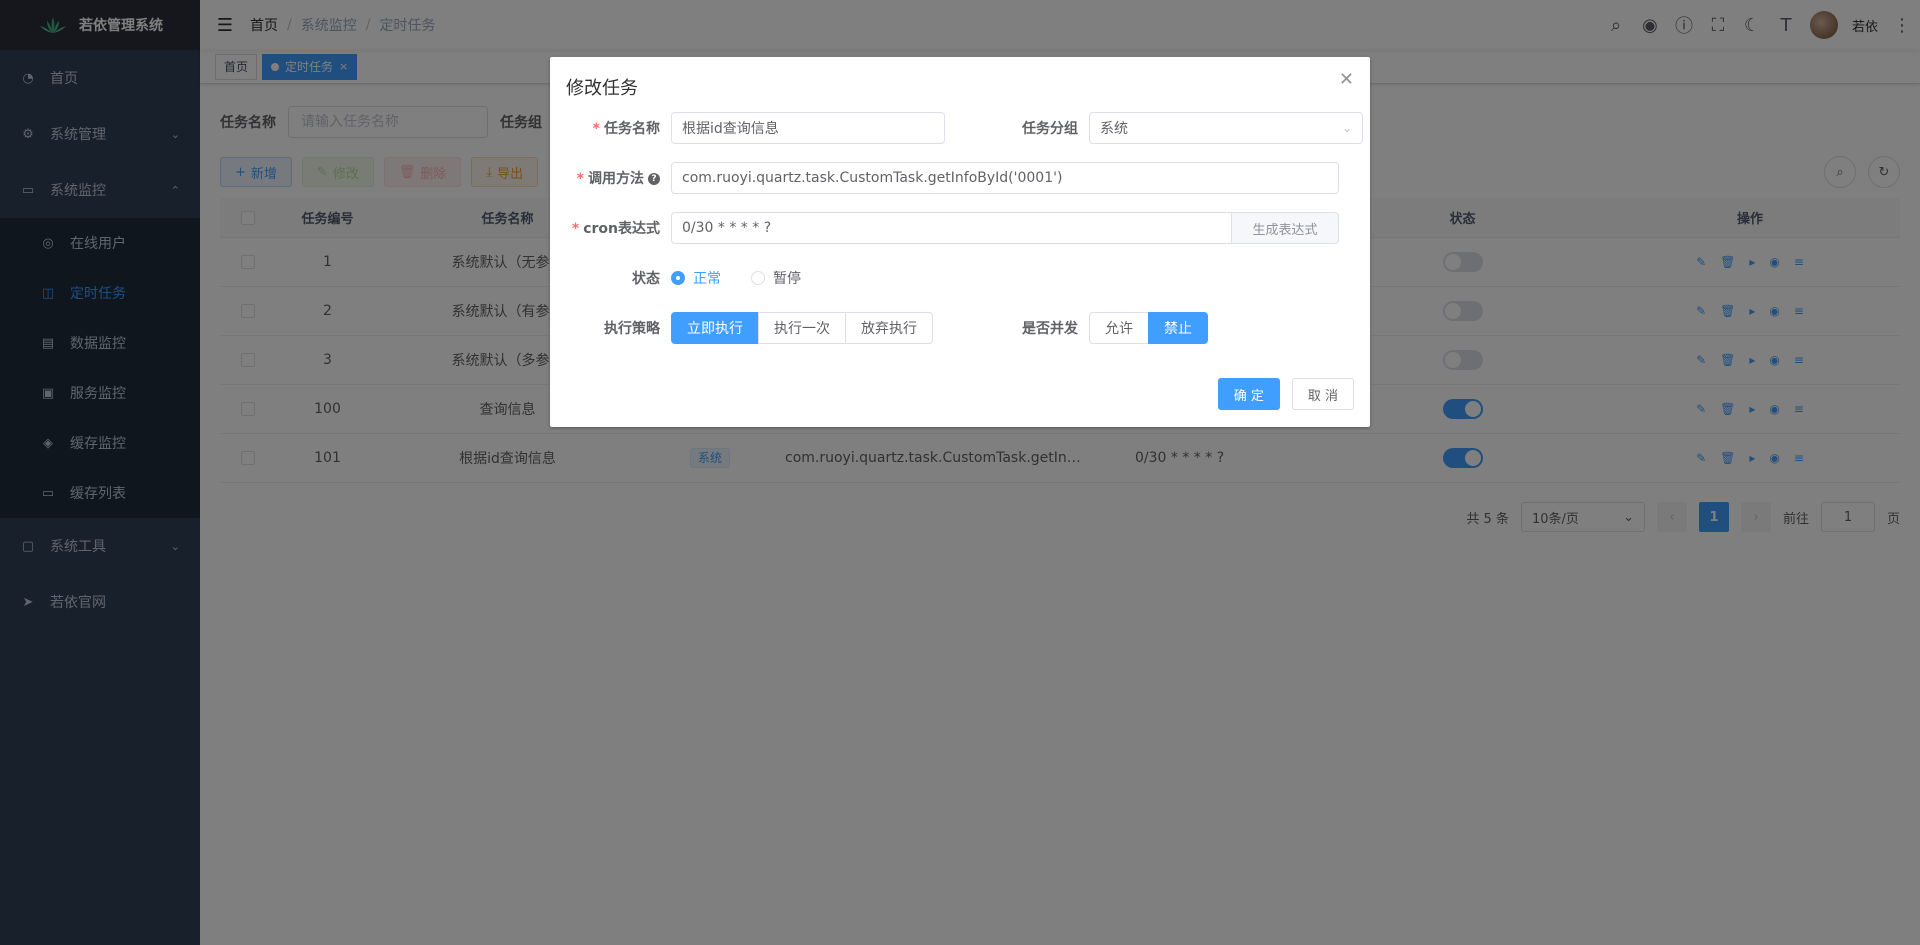 This screenshot has width=1920, height=945. Describe the element at coordinates (889, 328) in the screenshot. I see `policy-abandon-button: 放弃执行` at that location.